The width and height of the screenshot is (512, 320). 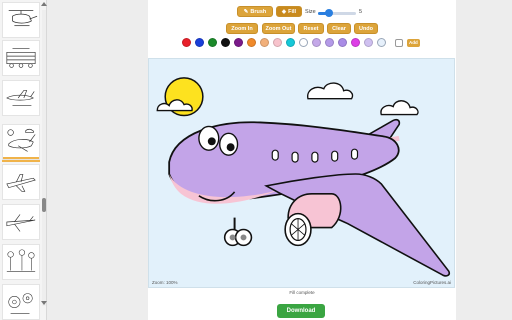 I want to click on thumbnail-garden, so click(x=21, y=262).